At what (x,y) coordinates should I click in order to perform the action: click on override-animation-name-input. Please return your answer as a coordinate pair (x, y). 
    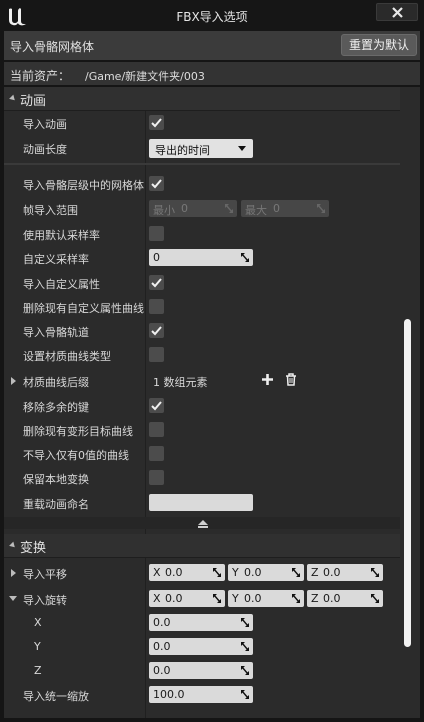
    Looking at the image, I should click on (201, 502).